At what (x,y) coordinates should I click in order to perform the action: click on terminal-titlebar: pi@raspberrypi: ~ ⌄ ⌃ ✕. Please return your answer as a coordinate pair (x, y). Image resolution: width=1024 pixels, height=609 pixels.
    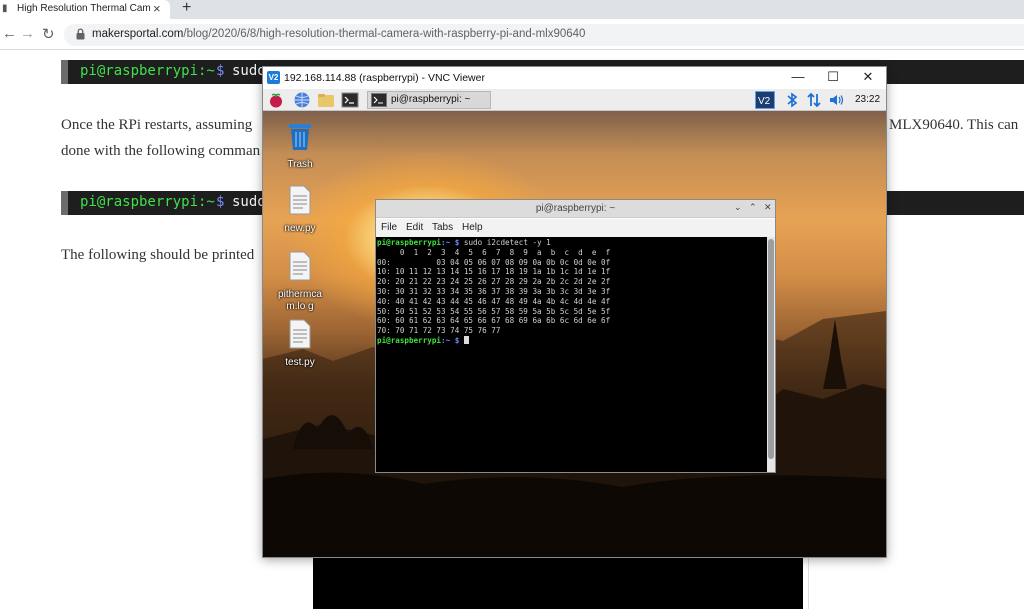
    Looking at the image, I should click on (575, 209).